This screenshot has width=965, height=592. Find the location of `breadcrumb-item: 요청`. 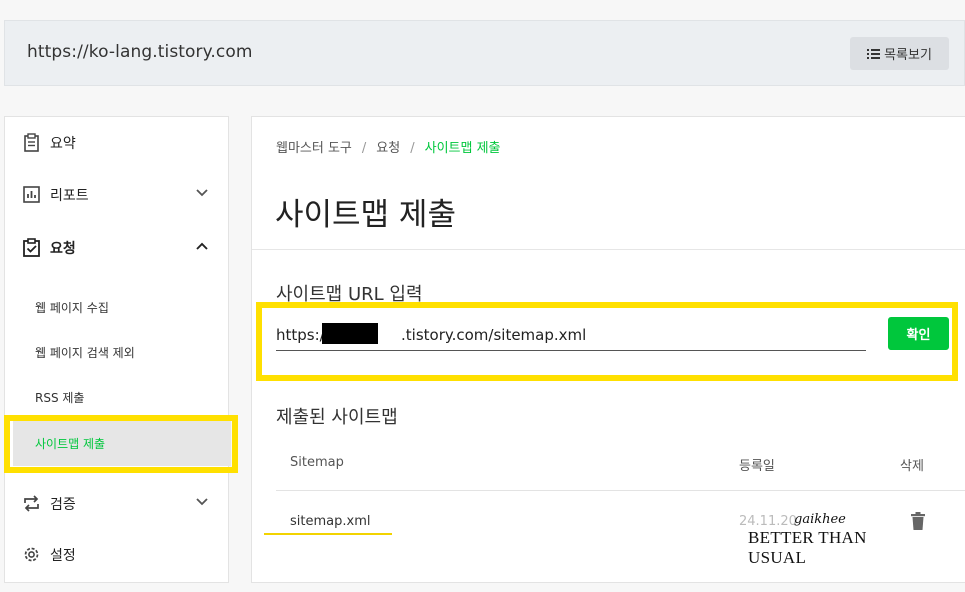

breadcrumb-item: 요청 is located at coordinates (388, 148).